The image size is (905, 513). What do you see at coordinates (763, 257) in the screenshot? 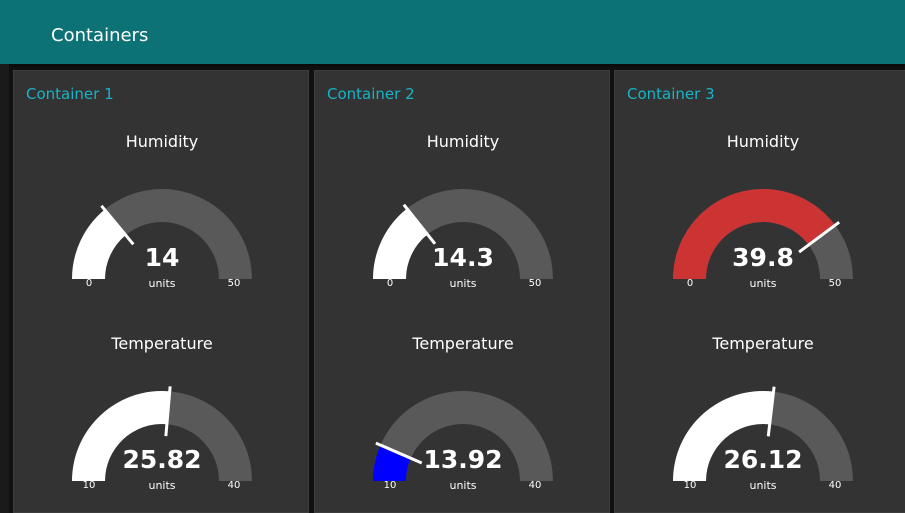
I see `gauge-value: 39.8` at bounding box center [763, 257].